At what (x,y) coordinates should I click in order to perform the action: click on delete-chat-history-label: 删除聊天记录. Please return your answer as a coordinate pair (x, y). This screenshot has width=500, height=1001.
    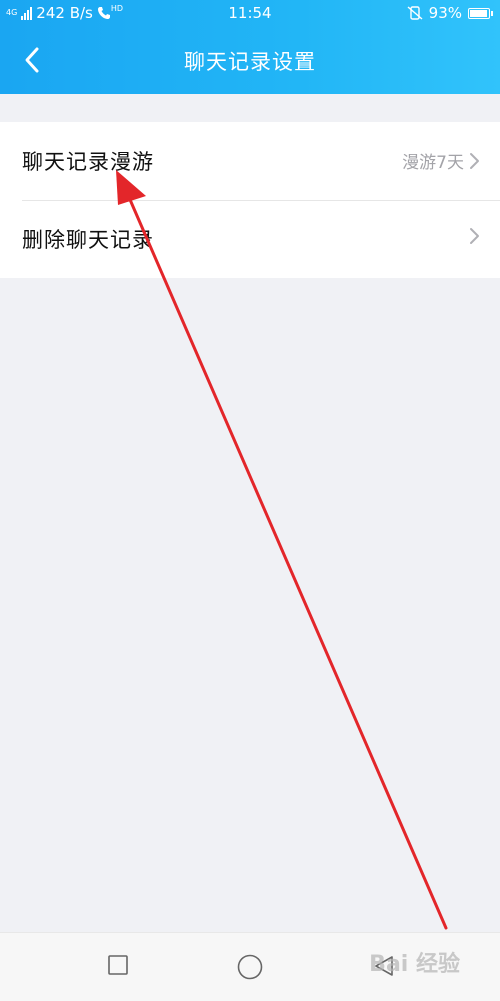
    Looking at the image, I should click on (88, 240).